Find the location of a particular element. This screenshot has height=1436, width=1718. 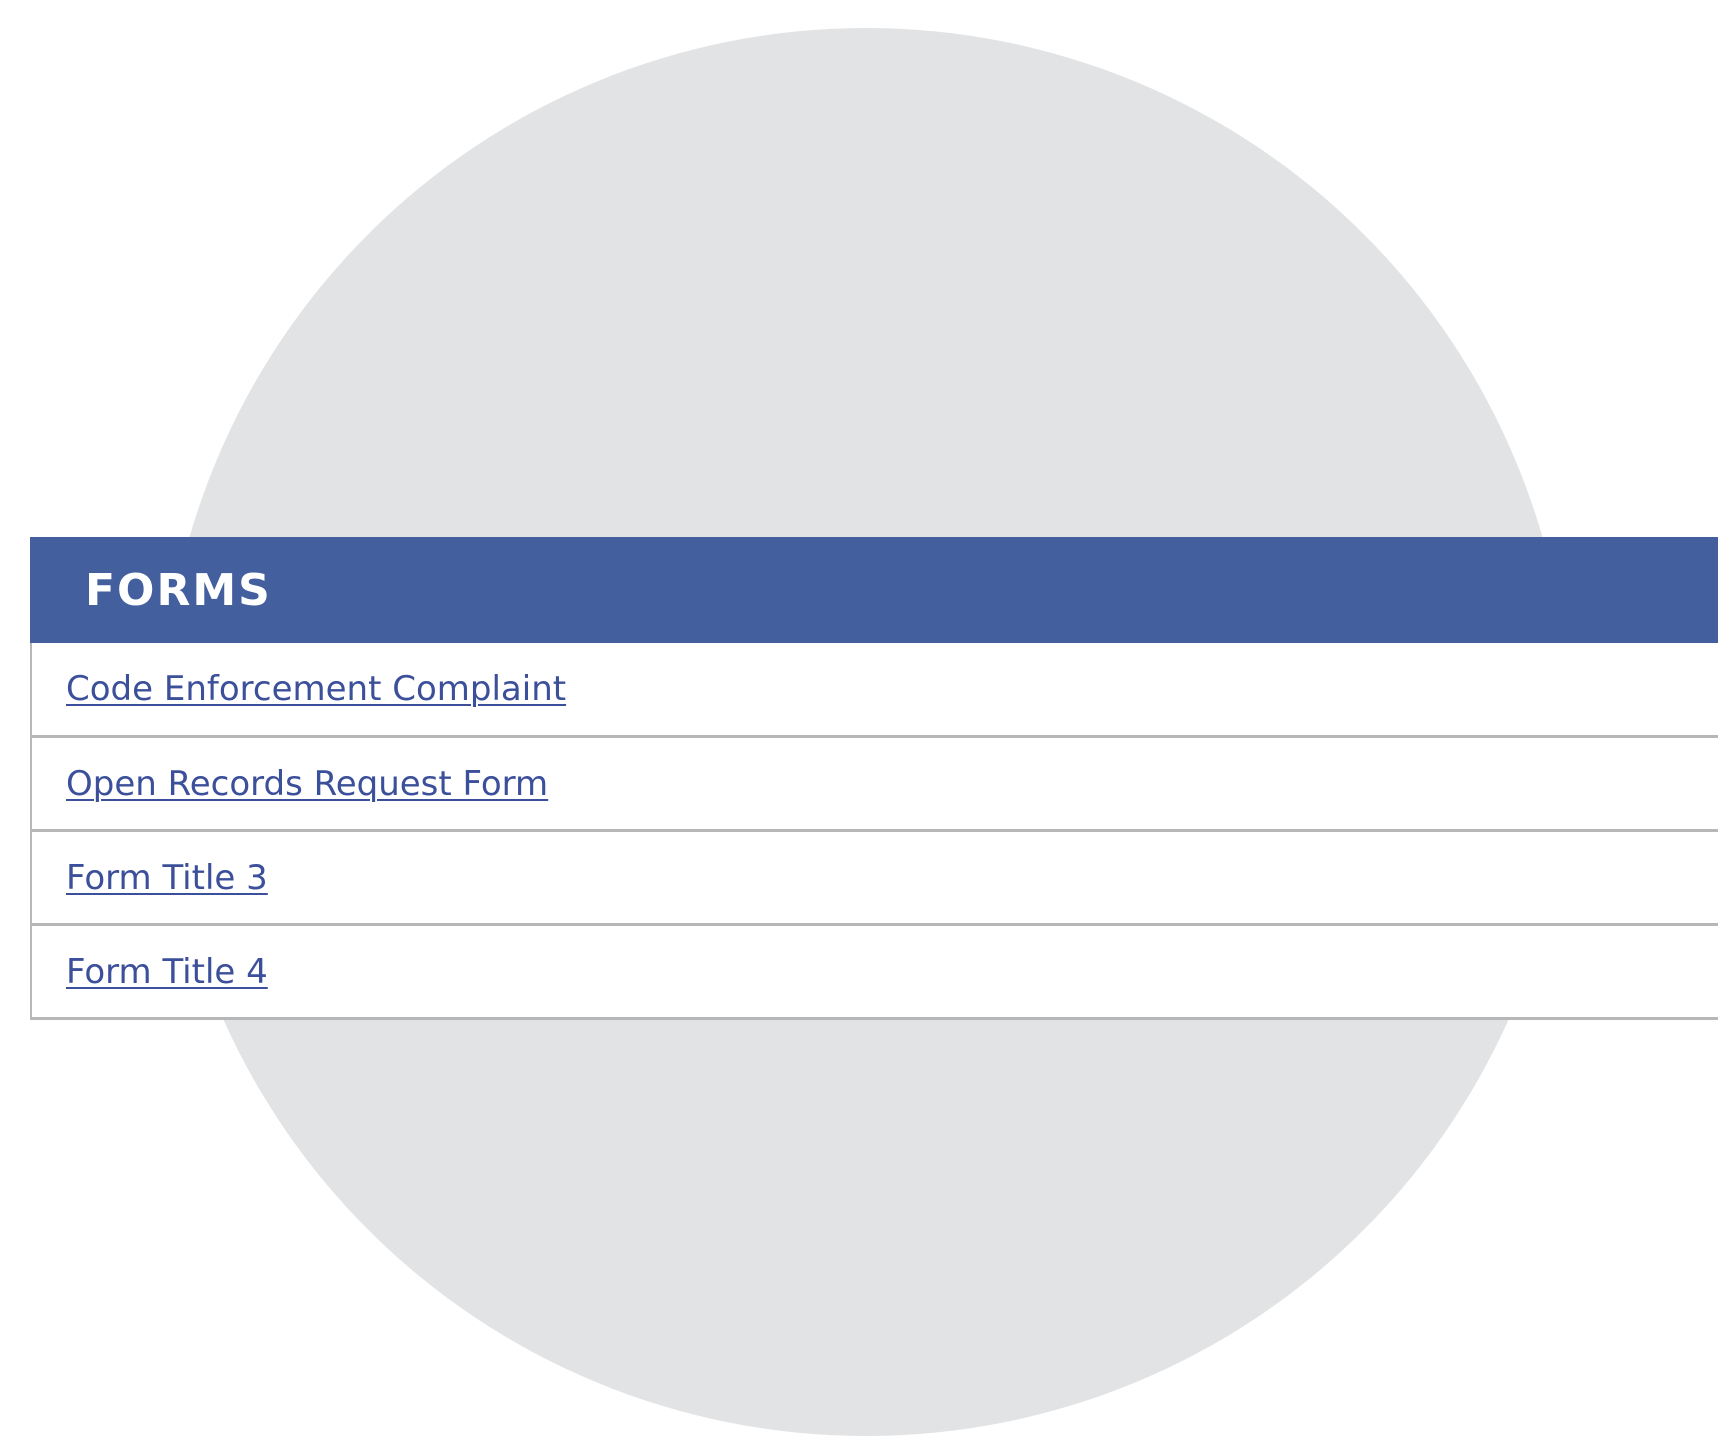

form-link-code-enforcement-complaint: Code Enforcement Complaint is located at coordinates (316, 689).